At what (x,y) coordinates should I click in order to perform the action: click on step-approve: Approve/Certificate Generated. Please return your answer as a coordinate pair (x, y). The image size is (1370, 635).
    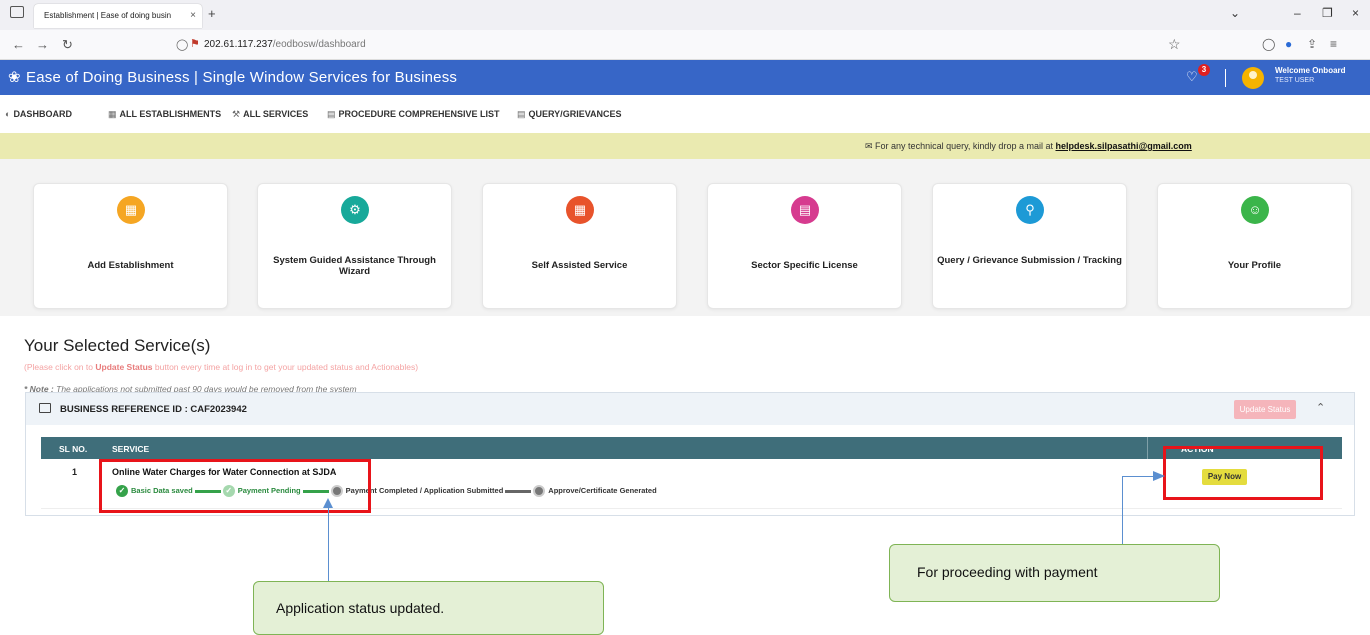
    Looking at the image, I should click on (595, 491).